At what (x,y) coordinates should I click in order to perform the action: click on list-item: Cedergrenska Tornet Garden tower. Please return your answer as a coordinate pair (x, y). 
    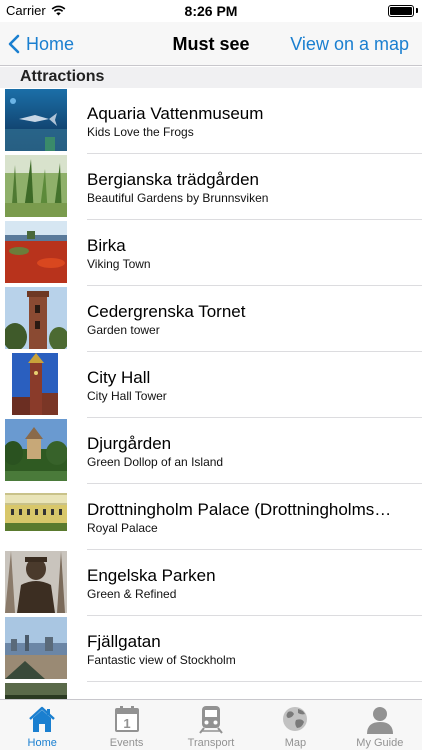
    Looking at the image, I should click on (211, 319).